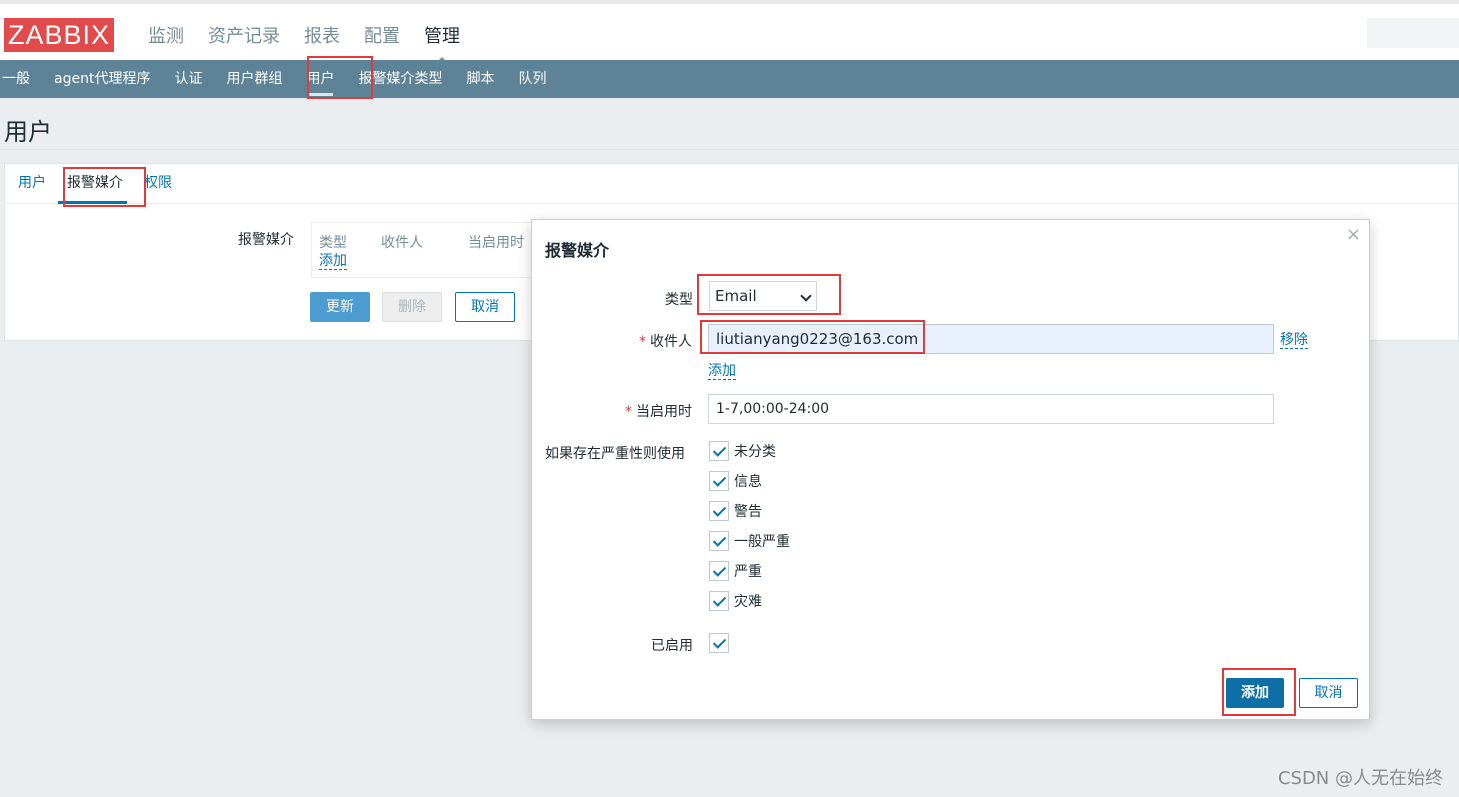 The image size is (1459, 797). I want to click on remove-link: 移除, so click(1294, 340).